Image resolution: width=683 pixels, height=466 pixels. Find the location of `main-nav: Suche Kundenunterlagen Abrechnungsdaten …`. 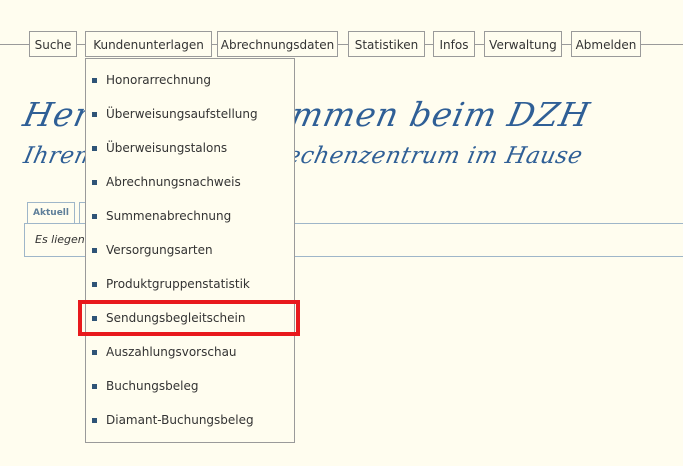

main-nav: Suche Kundenunterlagen Abrechnungsdaten … is located at coordinates (341, 45).